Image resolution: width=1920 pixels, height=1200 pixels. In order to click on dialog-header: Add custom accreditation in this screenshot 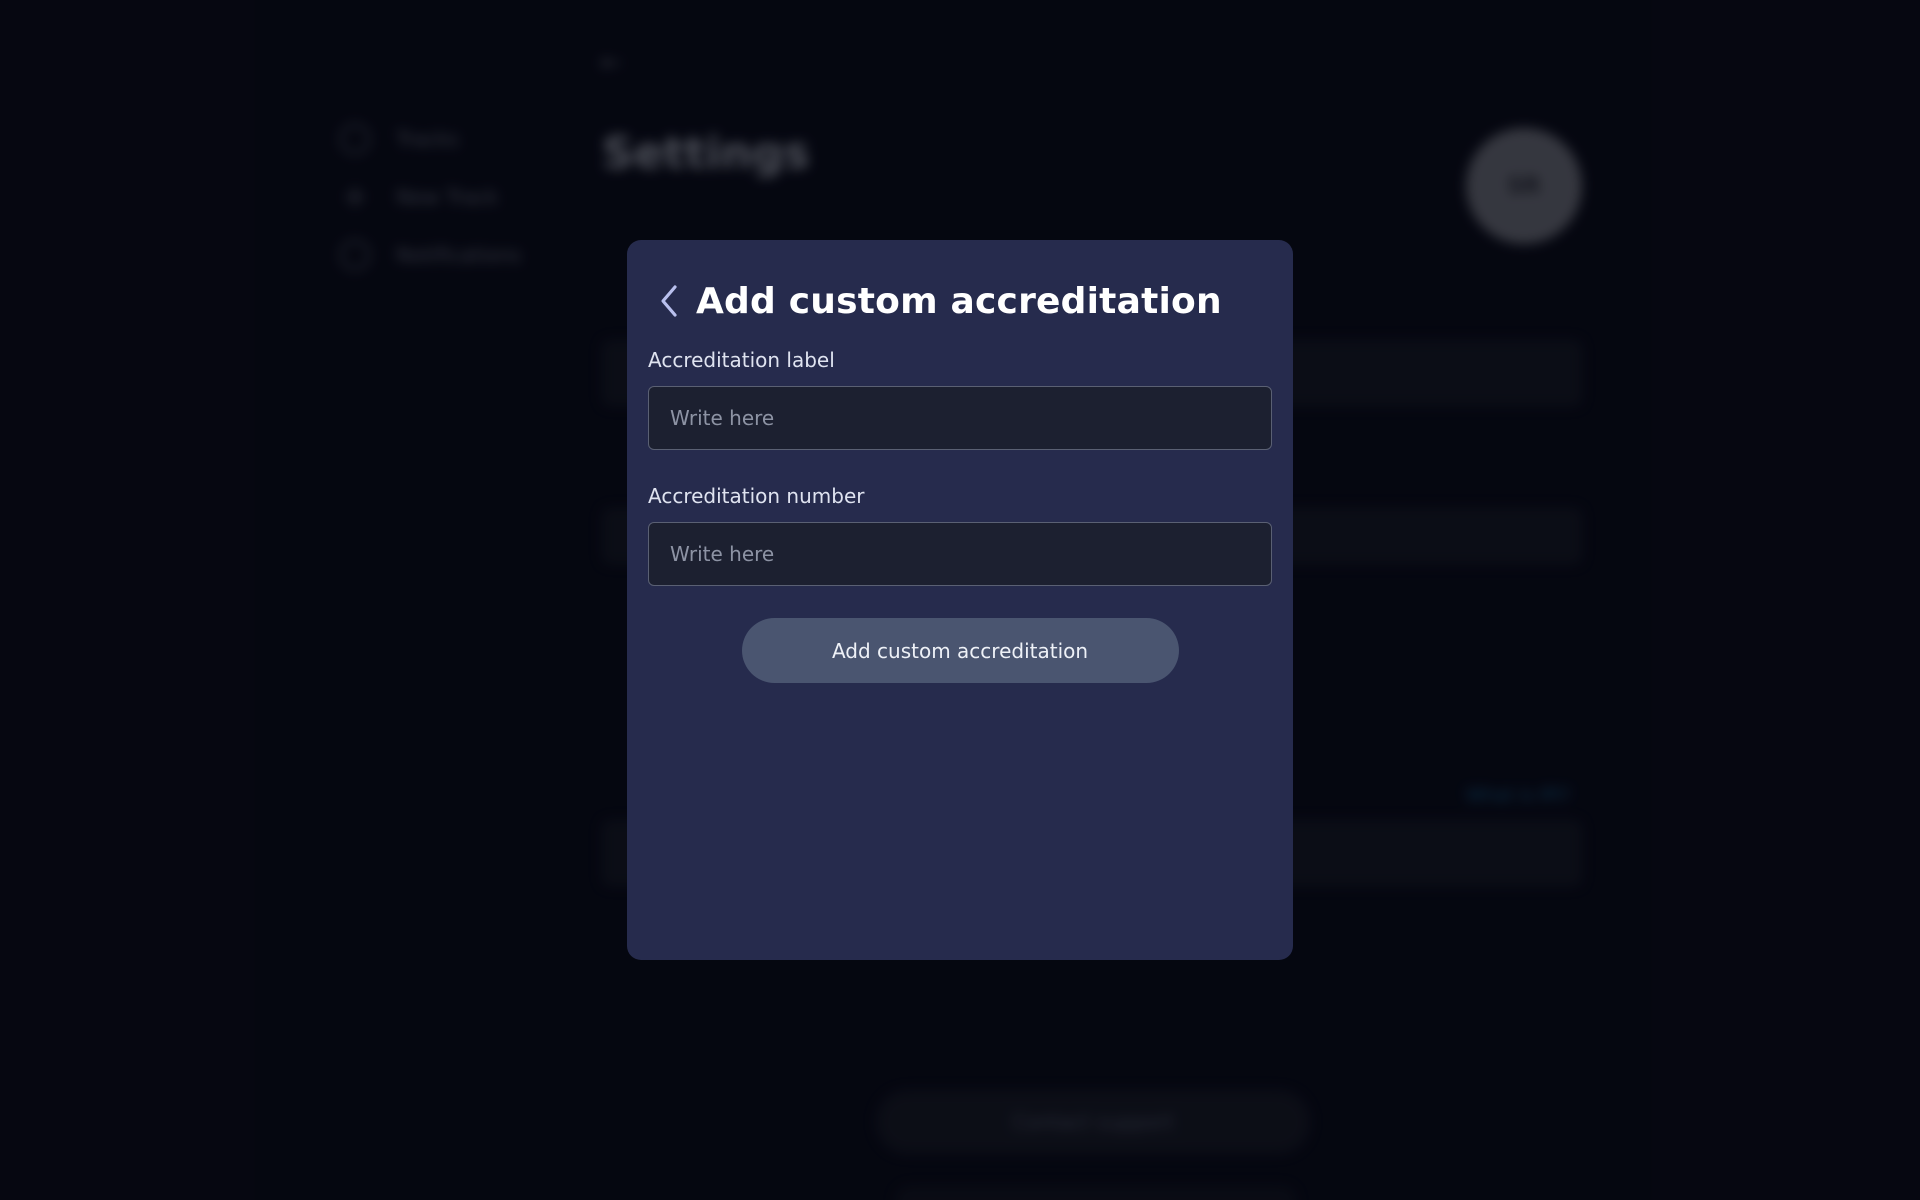, I will do `click(960, 301)`.